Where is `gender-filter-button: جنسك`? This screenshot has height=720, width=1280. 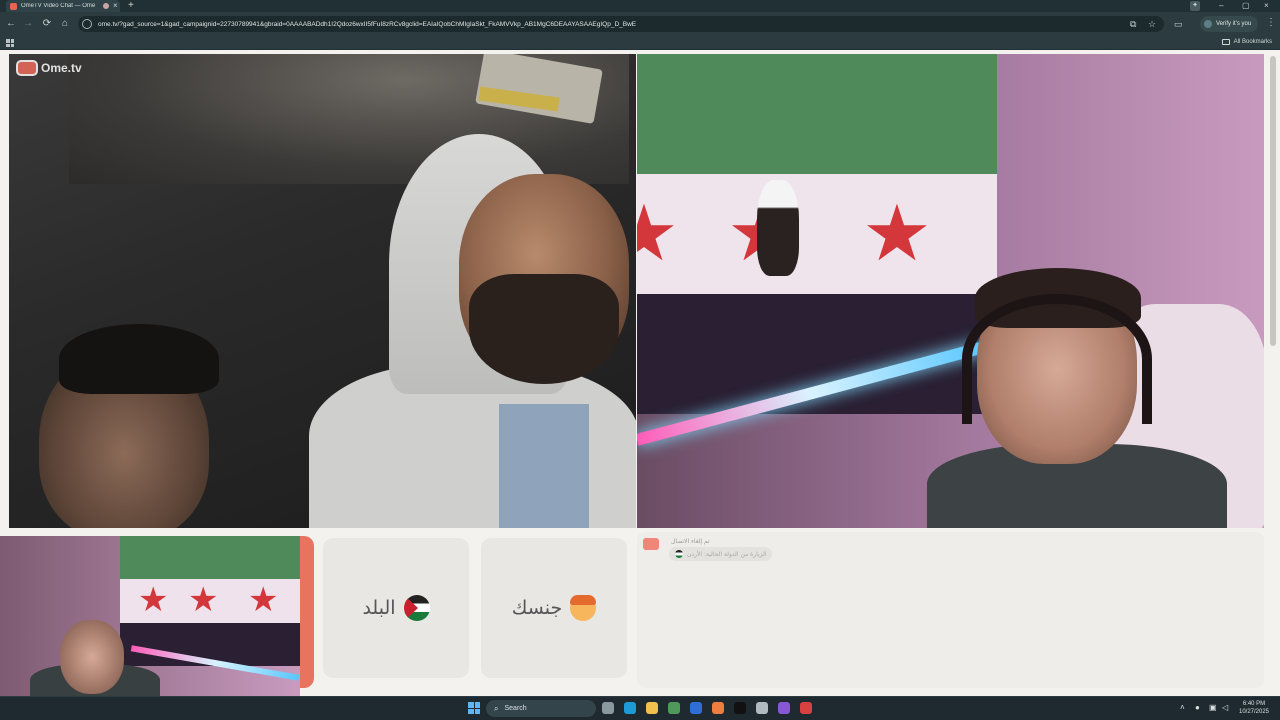 gender-filter-button: جنسك is located at coordinates (554, 608).